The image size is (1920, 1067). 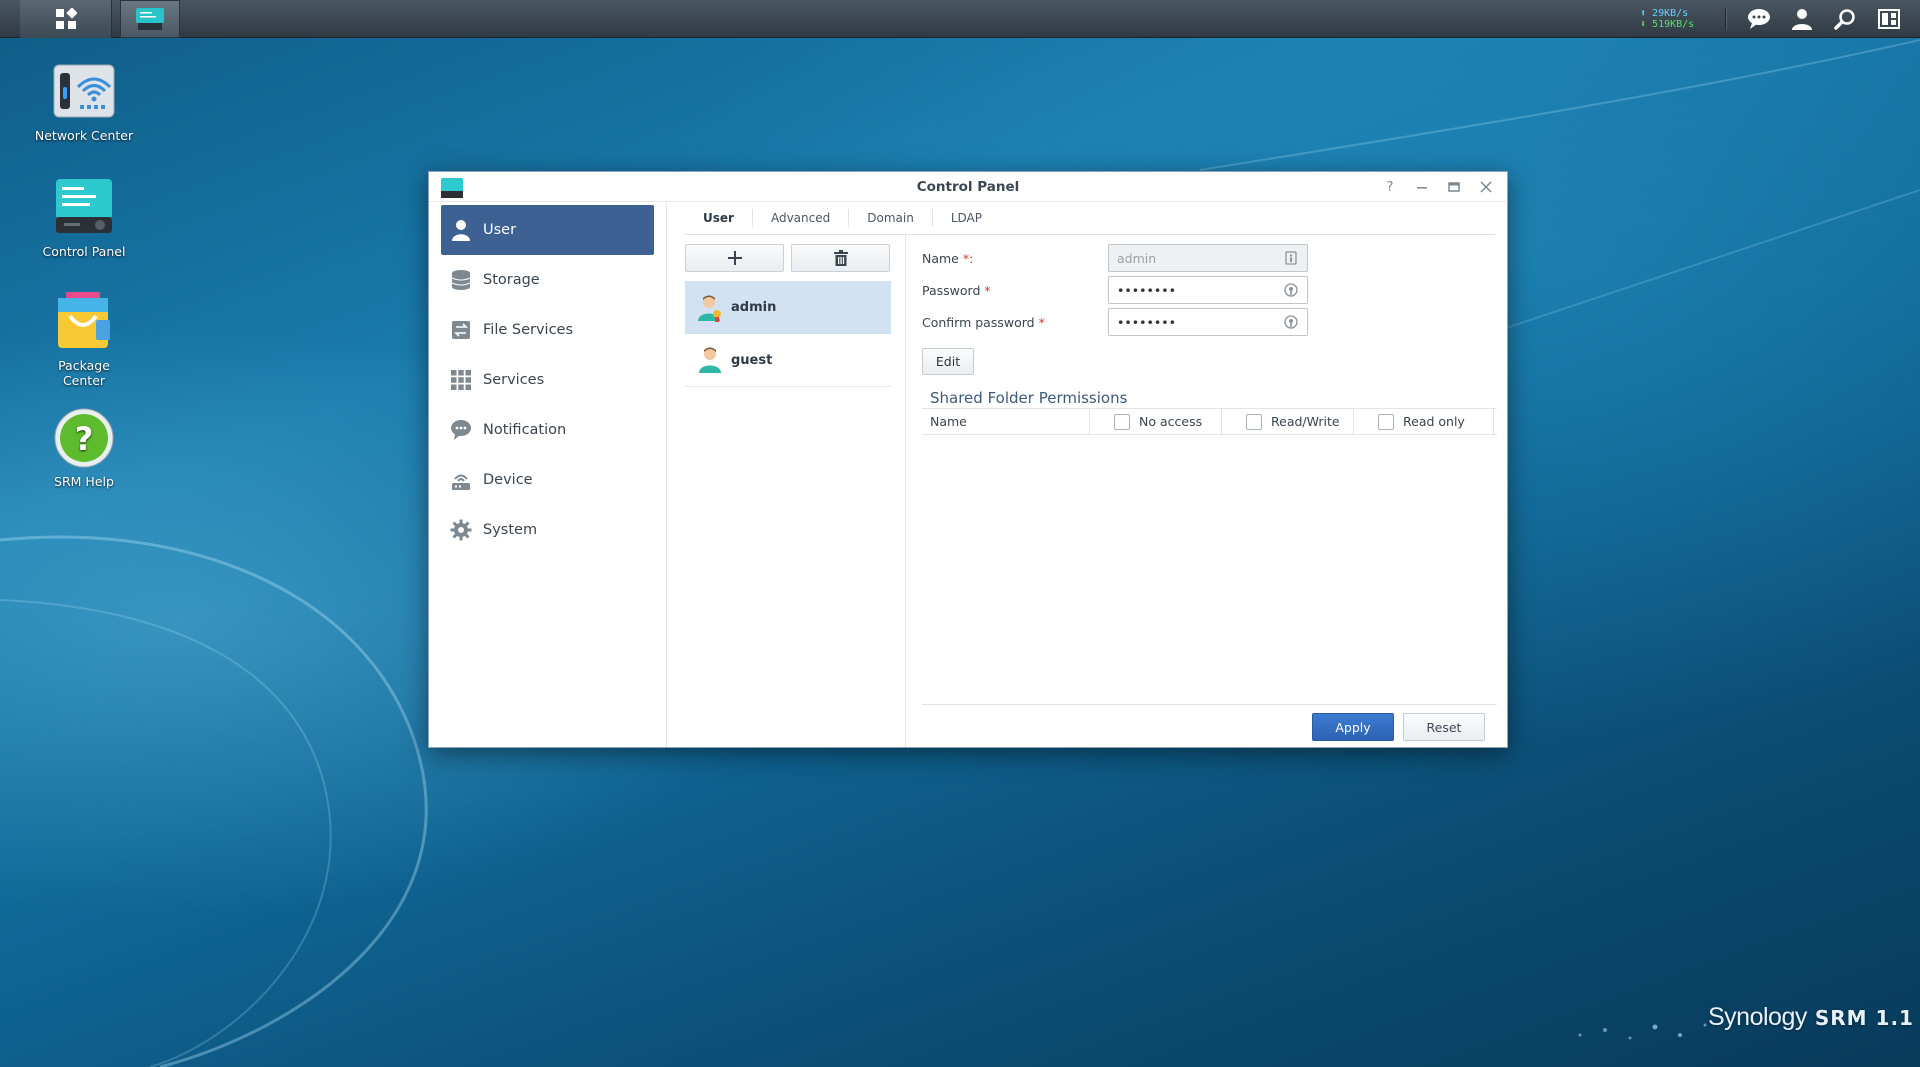 What do you see at coordinates (788, 360) in the screenshot?
I see `user-row-guest: guest` at bounding box center [788, 360].